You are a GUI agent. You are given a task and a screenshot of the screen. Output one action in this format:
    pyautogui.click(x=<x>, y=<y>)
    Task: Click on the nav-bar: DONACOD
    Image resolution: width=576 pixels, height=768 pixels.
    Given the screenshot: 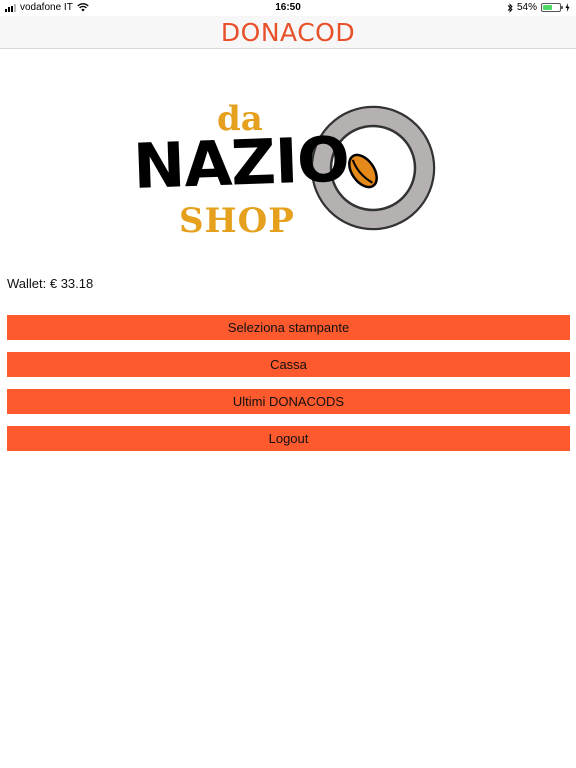 What is the action you would take?
    pyautogui.click(x=288, y=32)
    